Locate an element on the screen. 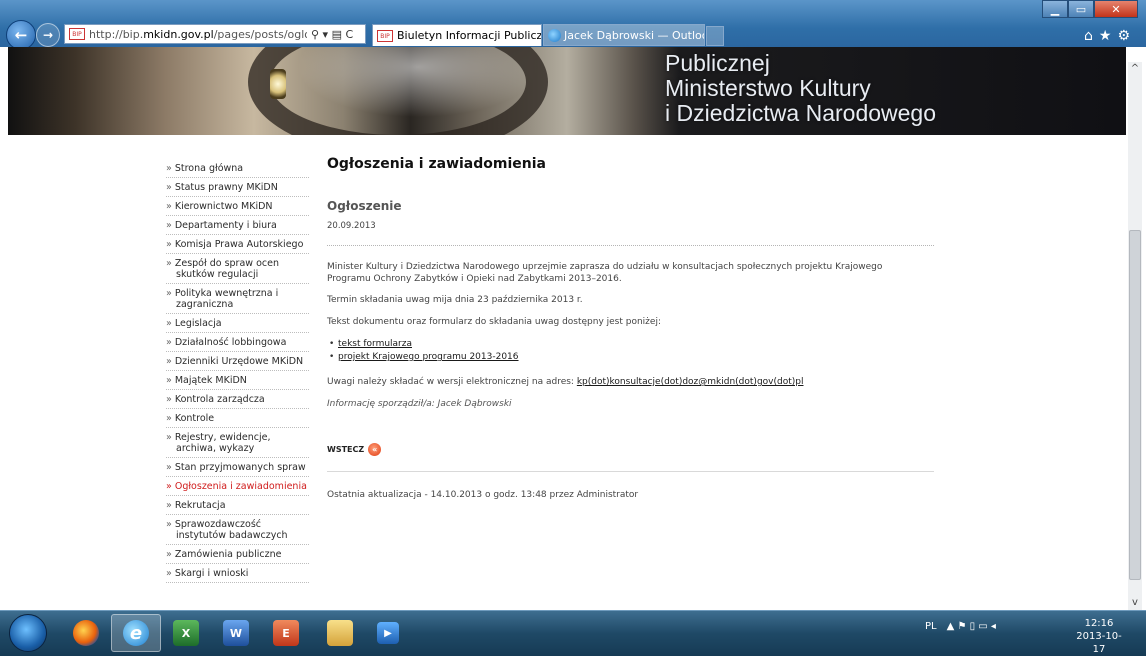 This screenshot has height=656, width=1146. ie-icon is located at coordinates (554, 35).